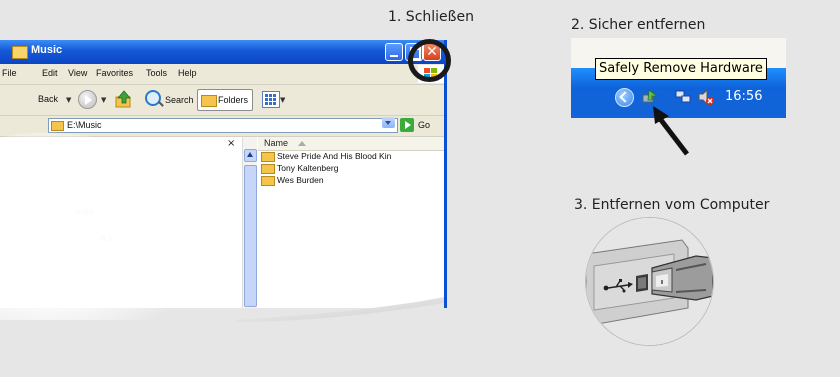  What do you see at coordinates (47, 50) in the screenshot?
I see `window-title: Music` at bounding box center [47, 50].